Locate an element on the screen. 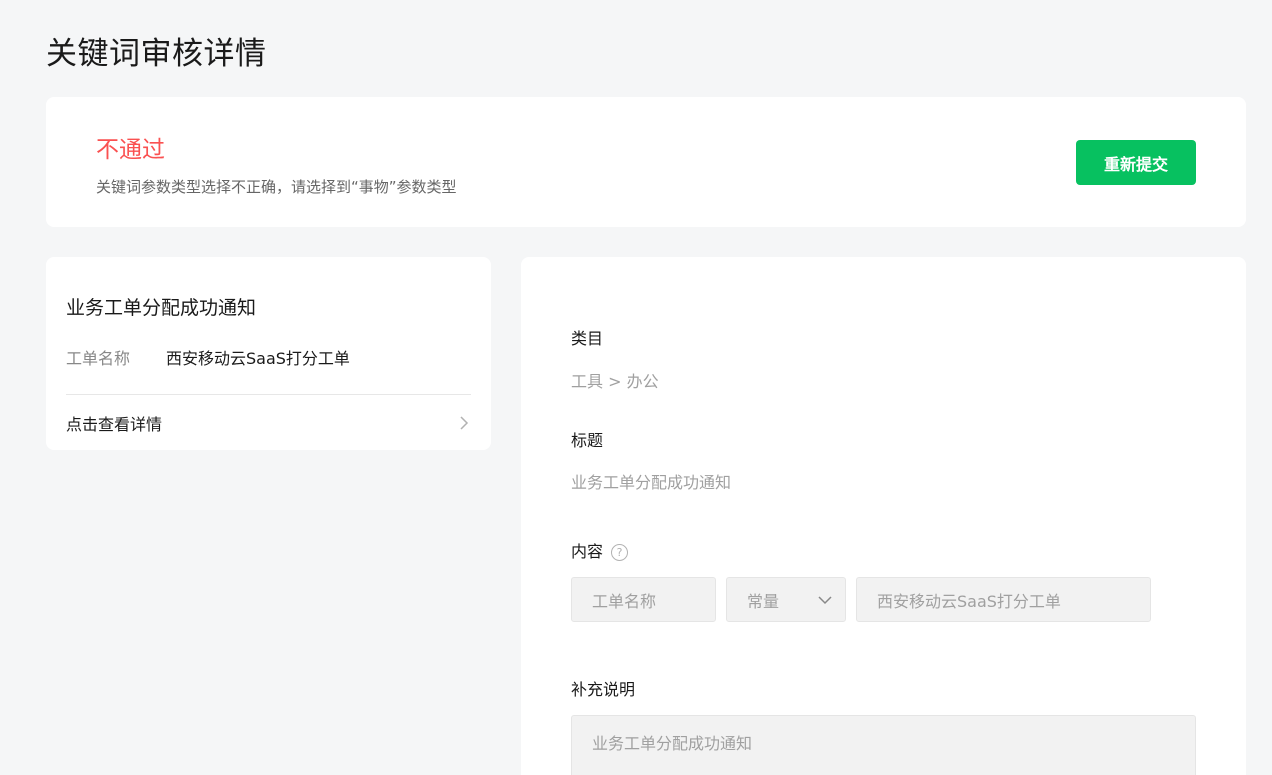  content-label-row: 内容? is located at coordinates (600, 550).